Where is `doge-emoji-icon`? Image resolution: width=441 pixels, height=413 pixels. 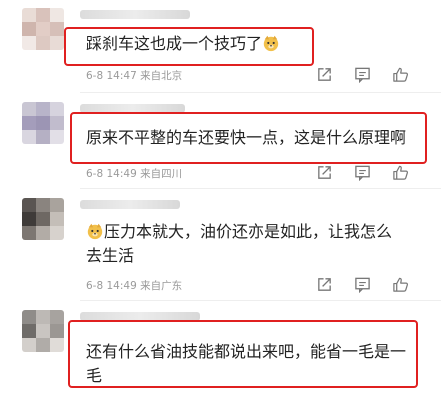 doge-emoji-icon is located at coordinates (95, 231).